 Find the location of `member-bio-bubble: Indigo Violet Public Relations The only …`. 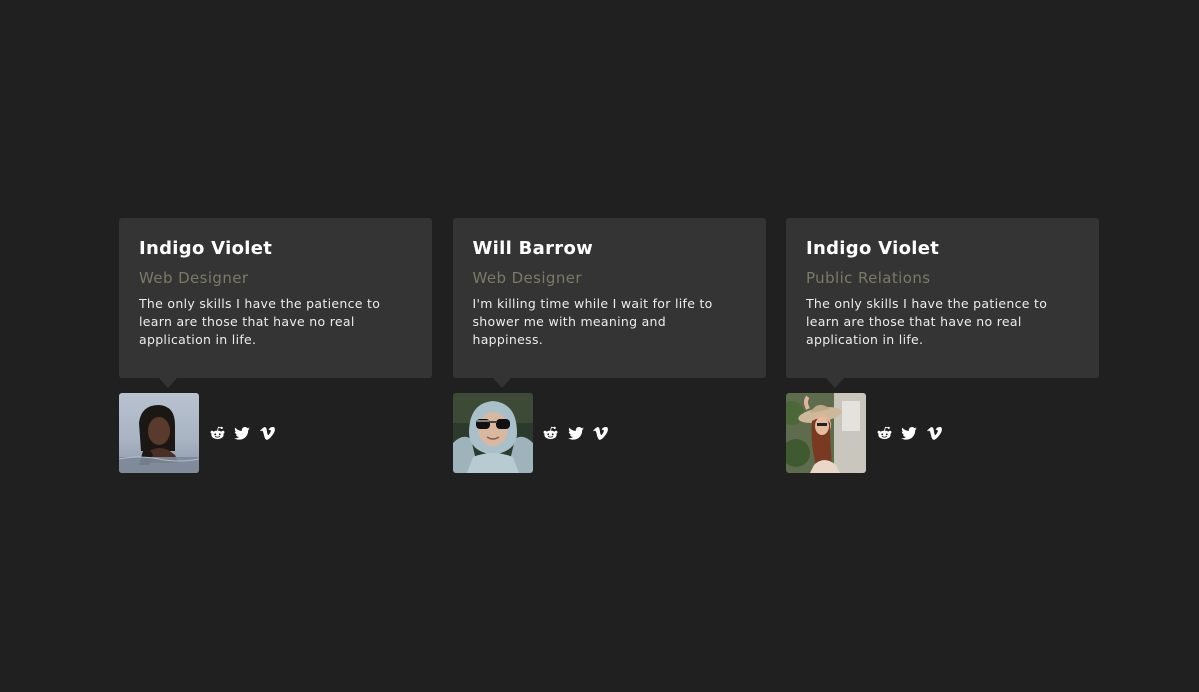

member-bio-bubble: Indigo Violet Public Relations The only … is located at coordinates (942, 303).